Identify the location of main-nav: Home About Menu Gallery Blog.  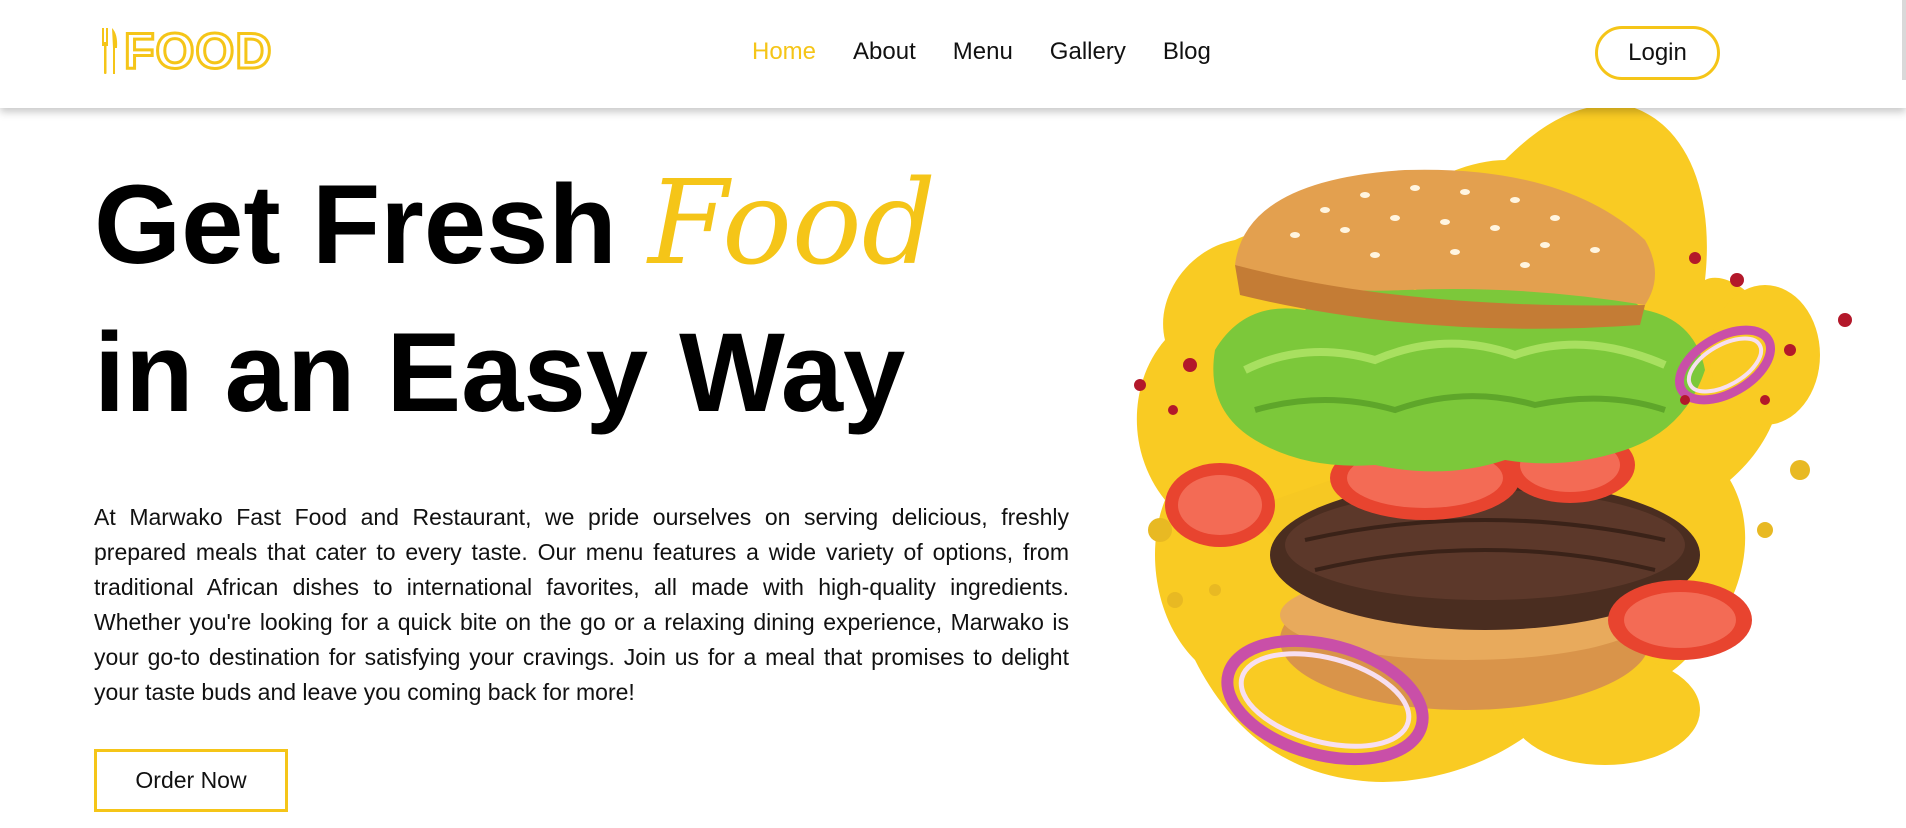
(1000, 52).